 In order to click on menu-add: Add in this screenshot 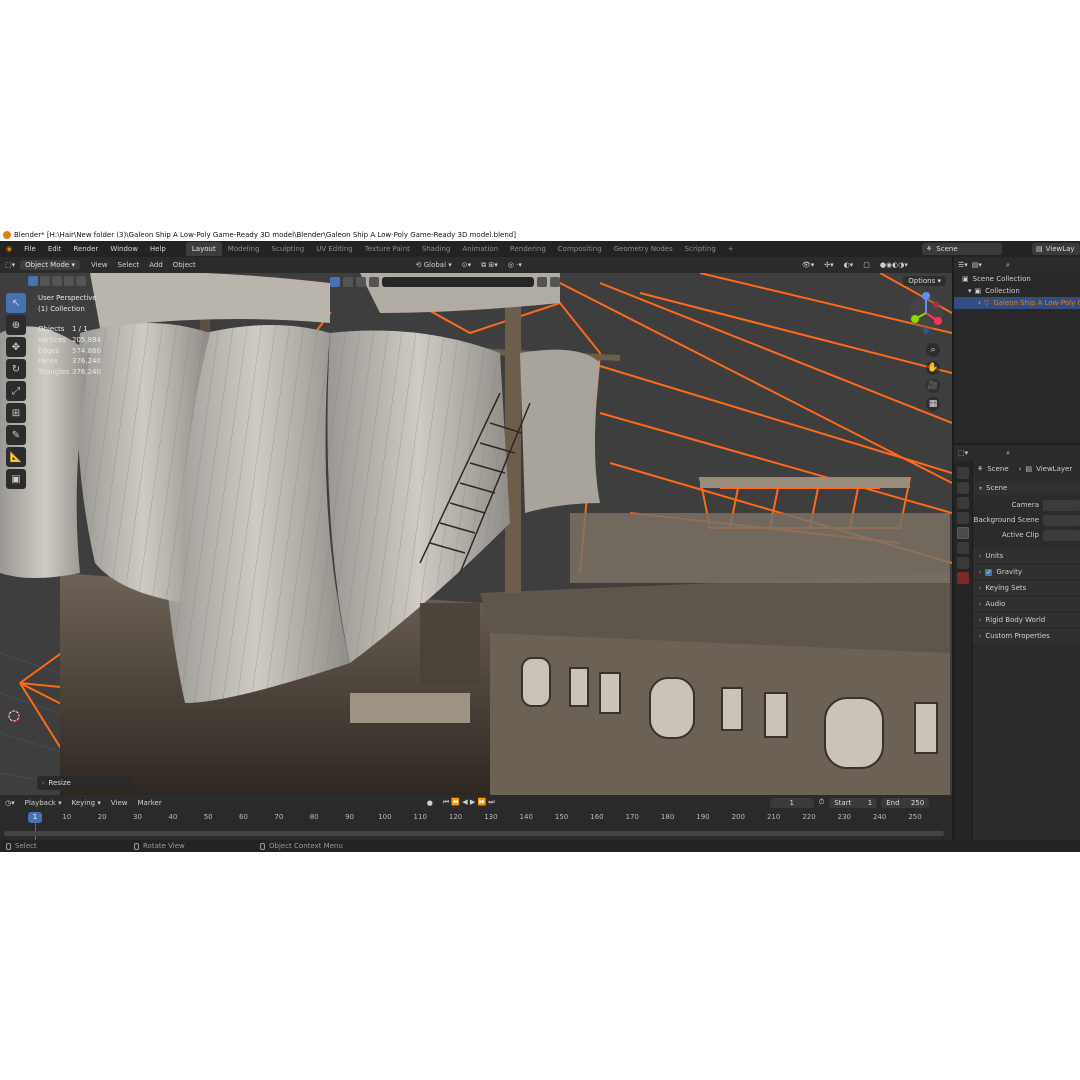, I will do `click(156, 265)`.